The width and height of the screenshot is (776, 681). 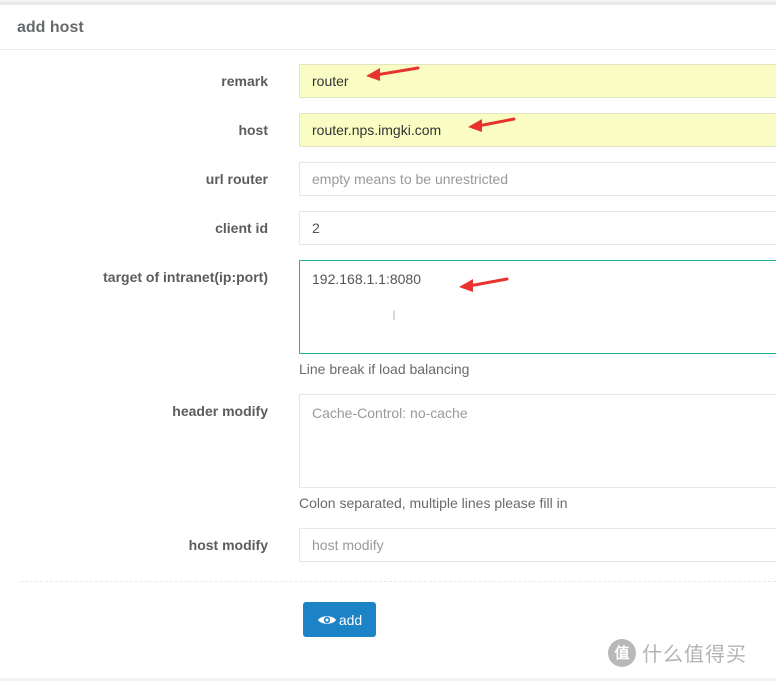 What do you see at coordinates (50, 27) in the screenshot?
I see `panel-title: add host` at bounding box center [50, 27].